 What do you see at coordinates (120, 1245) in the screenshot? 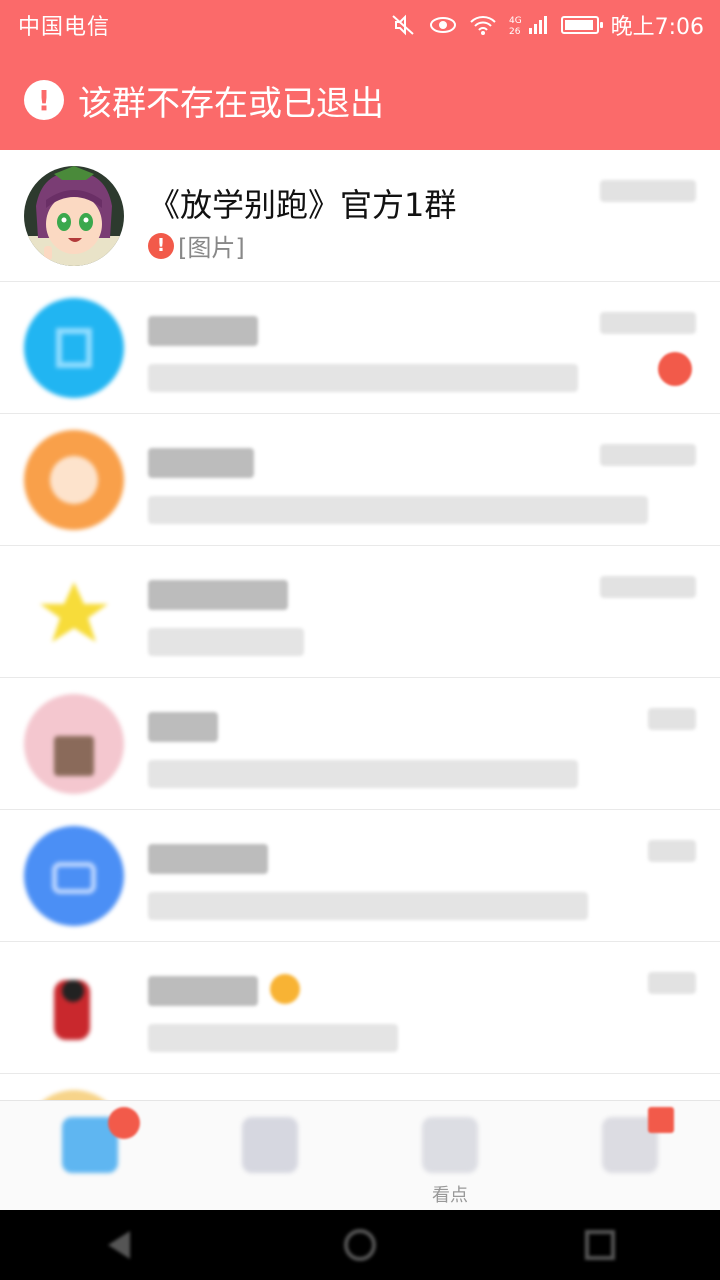
I see `back-icon` at bounding box center [120, 1245].